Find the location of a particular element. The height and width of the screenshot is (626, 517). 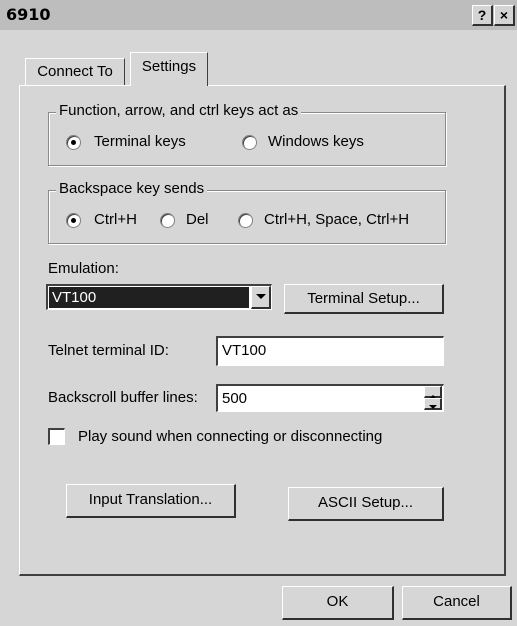

radio-del is located at coordinates (167, 220).